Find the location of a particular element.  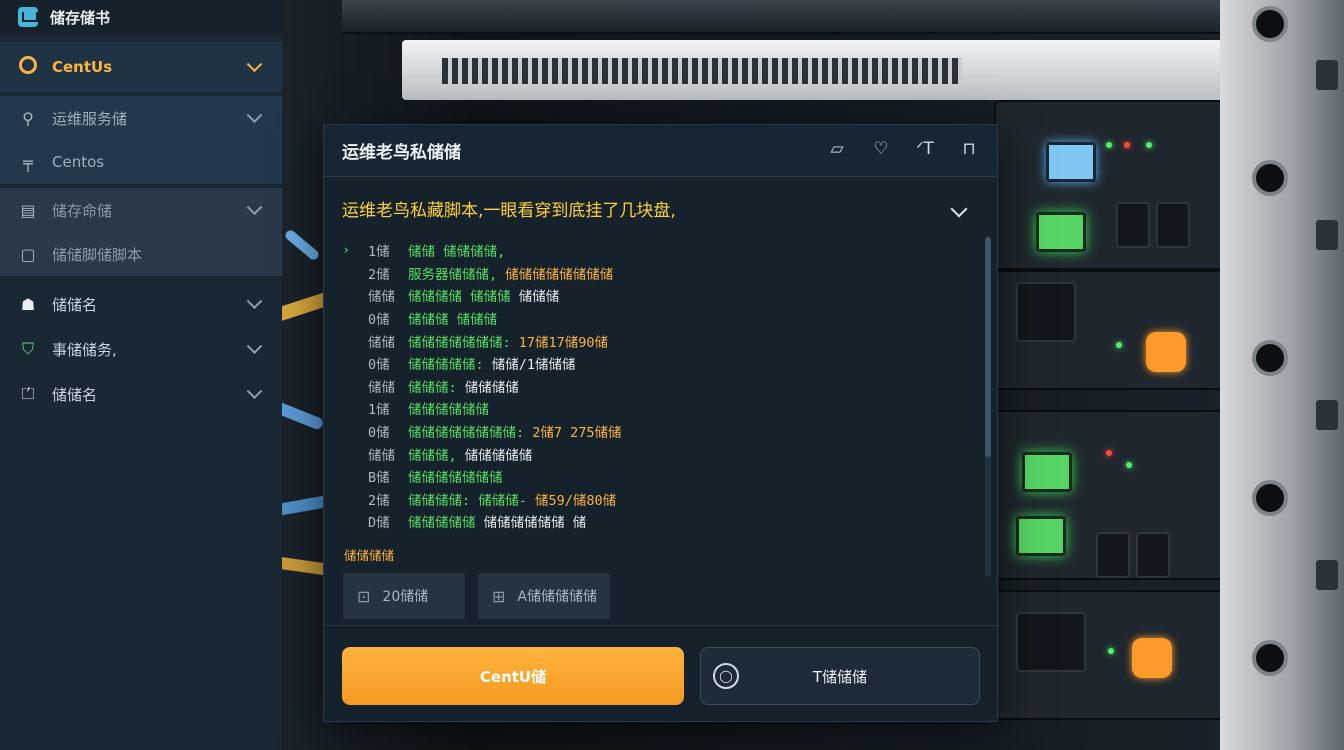

disk-icon: ▤ is located at coordinates (28, 210).